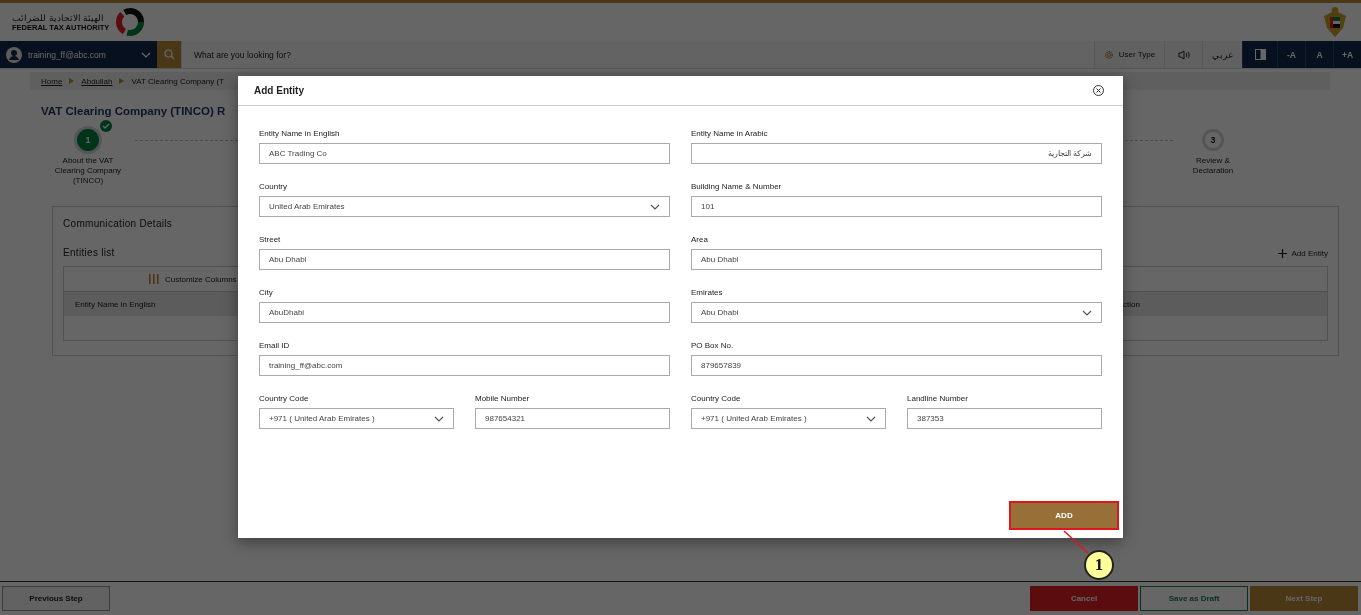  Describe the element at coordinates (464, 153) in the screenshot. I see `text-field: ABC Trading Co` at that location.